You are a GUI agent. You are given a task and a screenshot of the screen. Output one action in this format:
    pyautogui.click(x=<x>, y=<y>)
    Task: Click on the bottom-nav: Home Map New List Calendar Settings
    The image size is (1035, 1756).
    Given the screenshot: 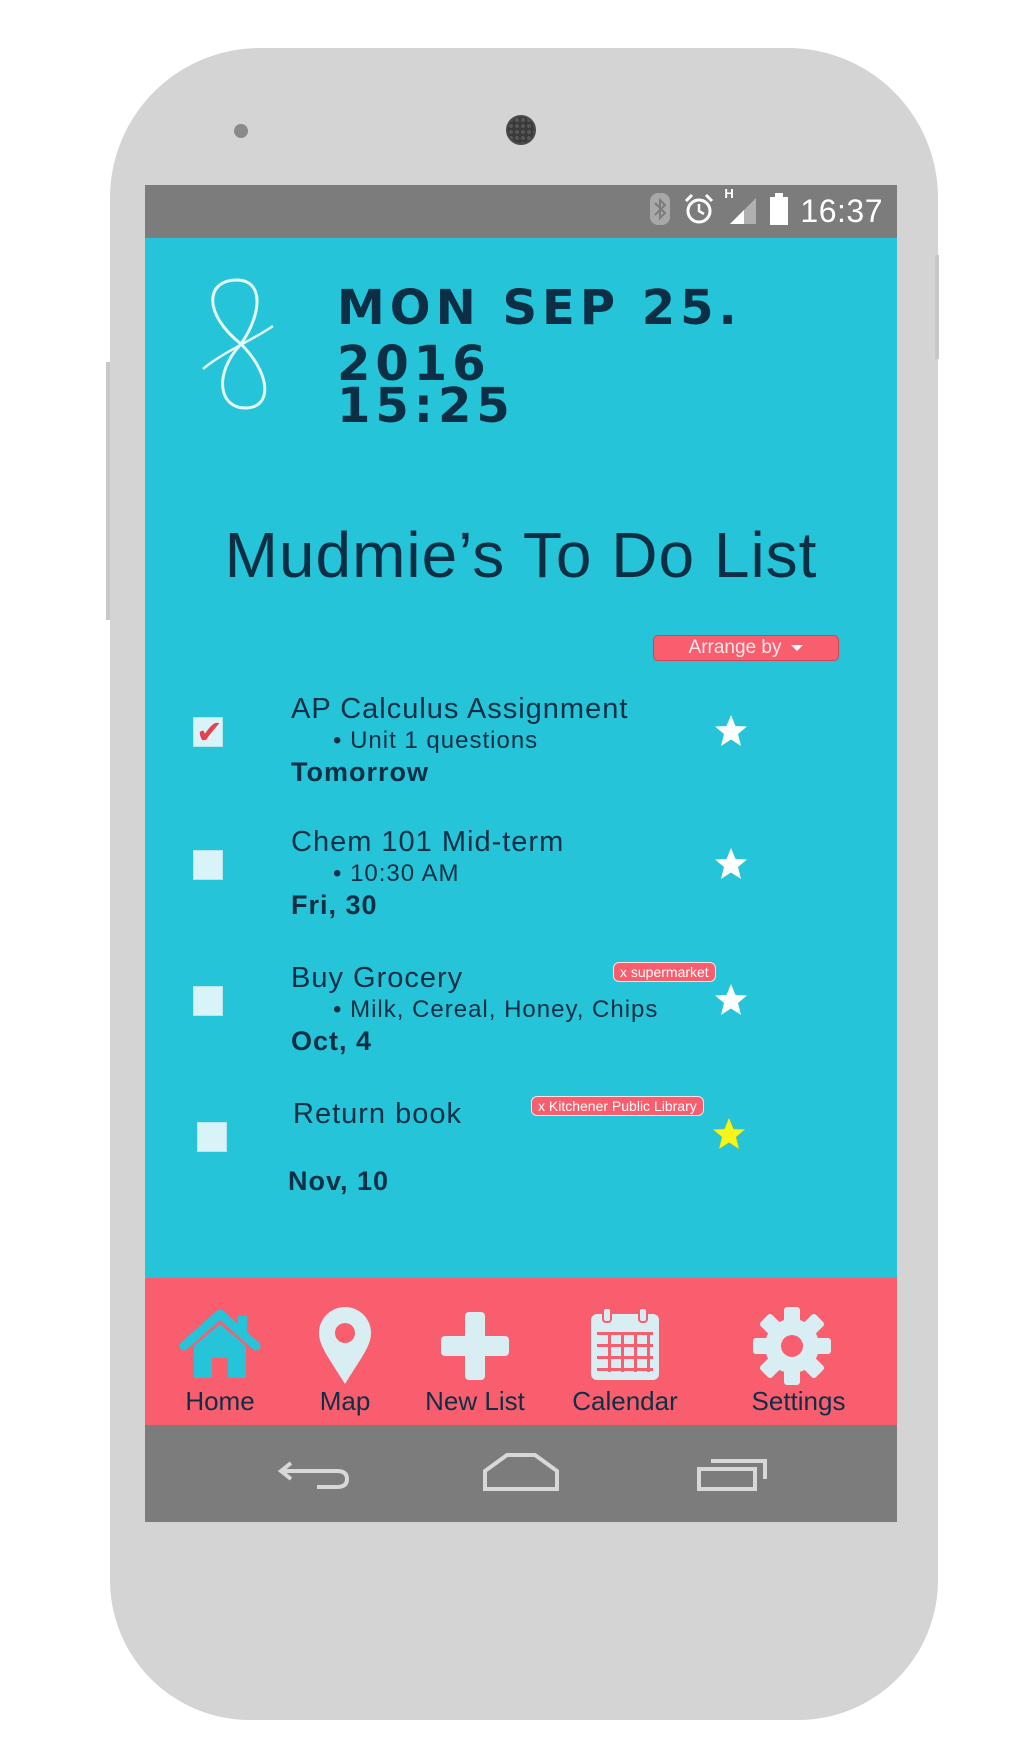 What is the action you would take?
    pyautogui.click(x=521, y=1351)
    